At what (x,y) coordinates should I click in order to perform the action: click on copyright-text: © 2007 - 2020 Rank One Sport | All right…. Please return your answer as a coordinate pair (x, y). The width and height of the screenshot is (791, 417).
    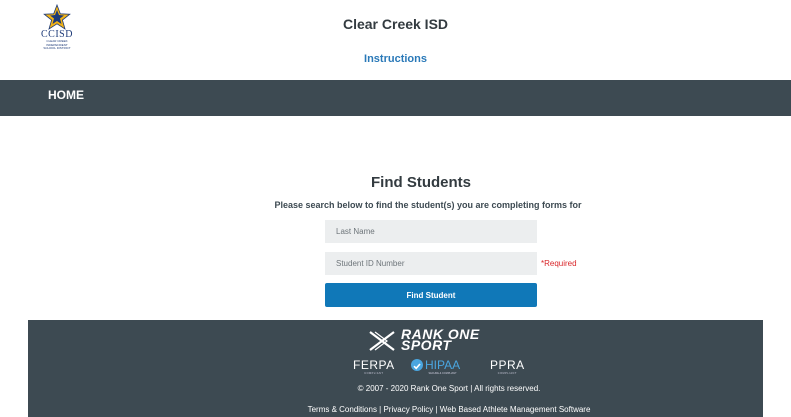
    Looking at the image, I should click on (449, 388).